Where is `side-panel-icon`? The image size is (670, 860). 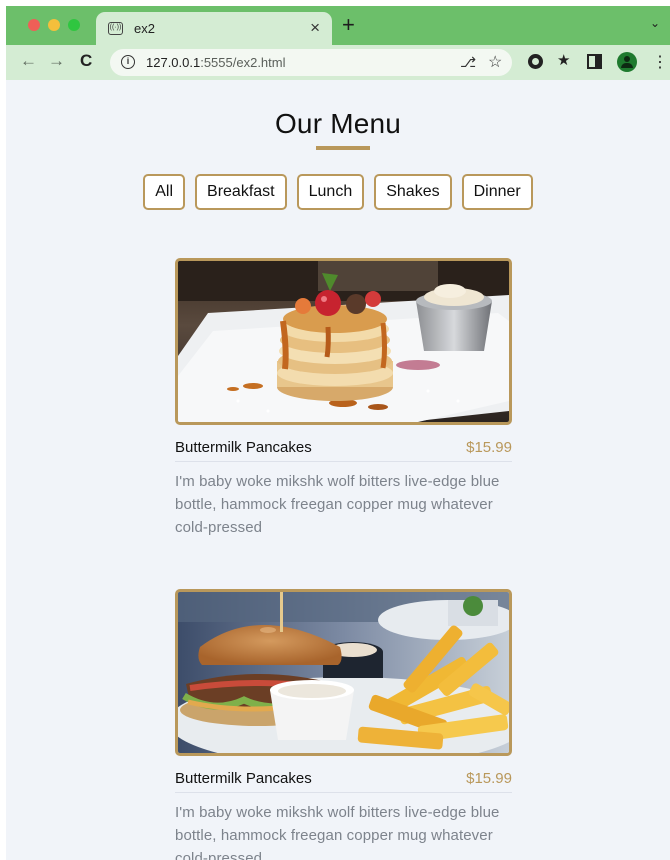 side-panel-icon is located at coordinates (594, 61).